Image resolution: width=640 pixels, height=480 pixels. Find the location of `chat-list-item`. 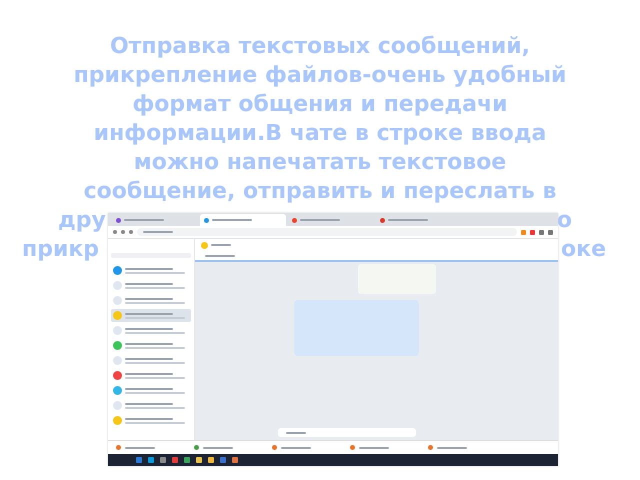

chat-list-item is located at coordinates (151, 315).